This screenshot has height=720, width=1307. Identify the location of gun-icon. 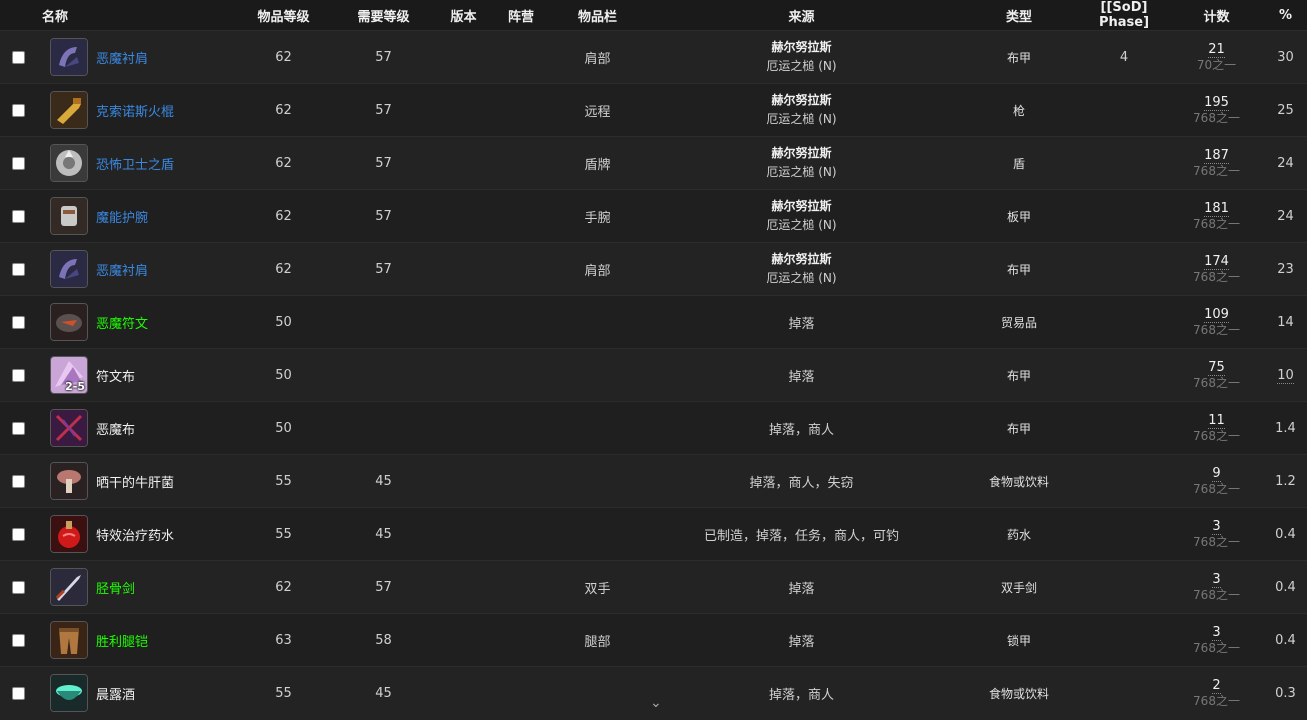
(69, 110).